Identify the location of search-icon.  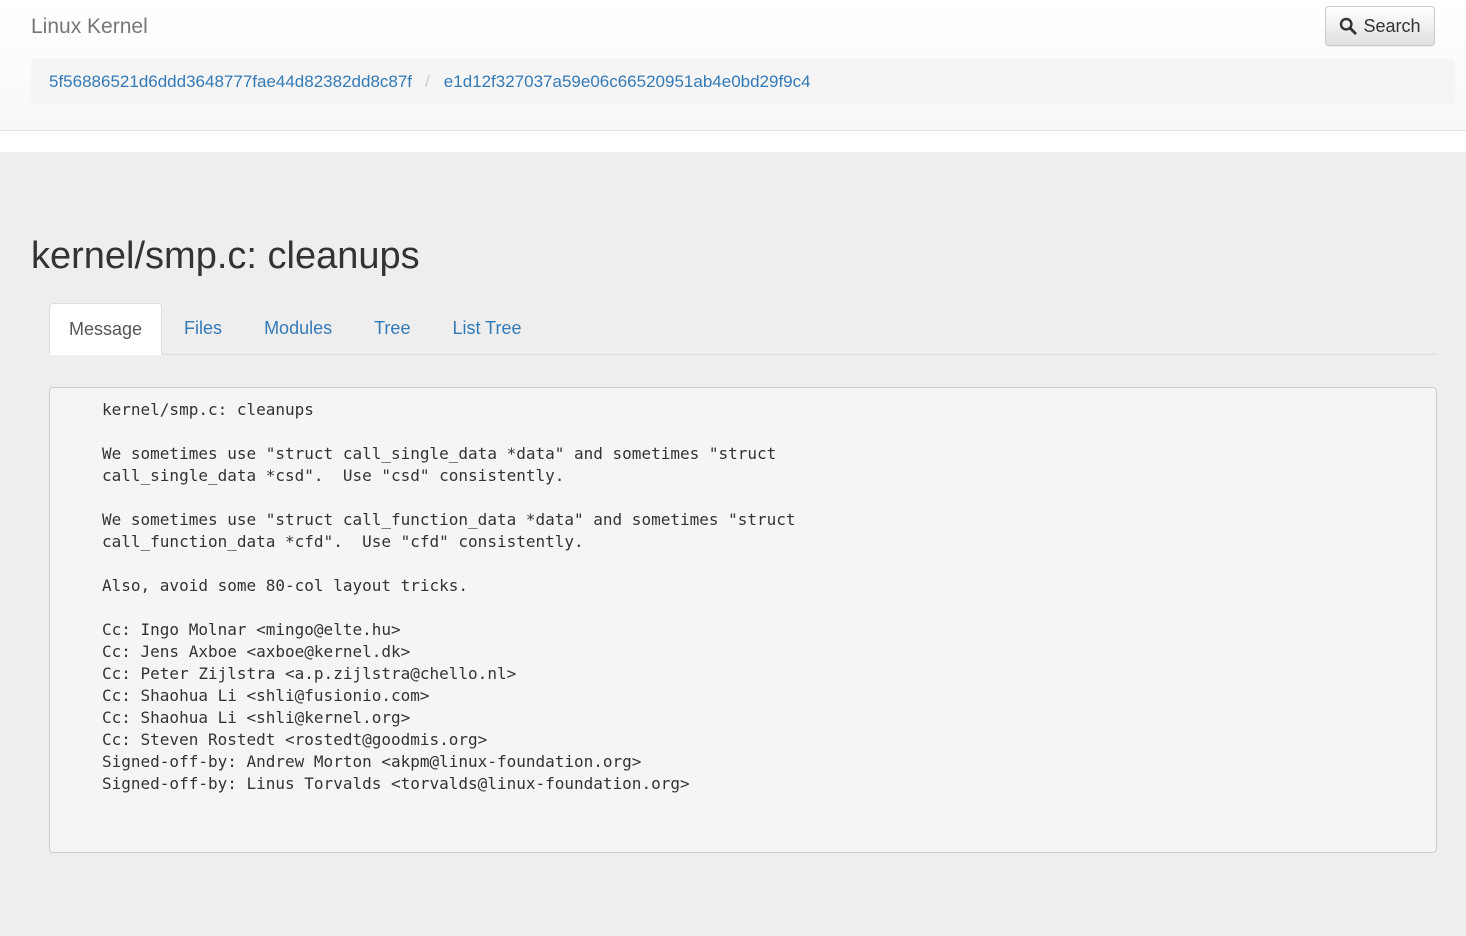
(1348, 26).